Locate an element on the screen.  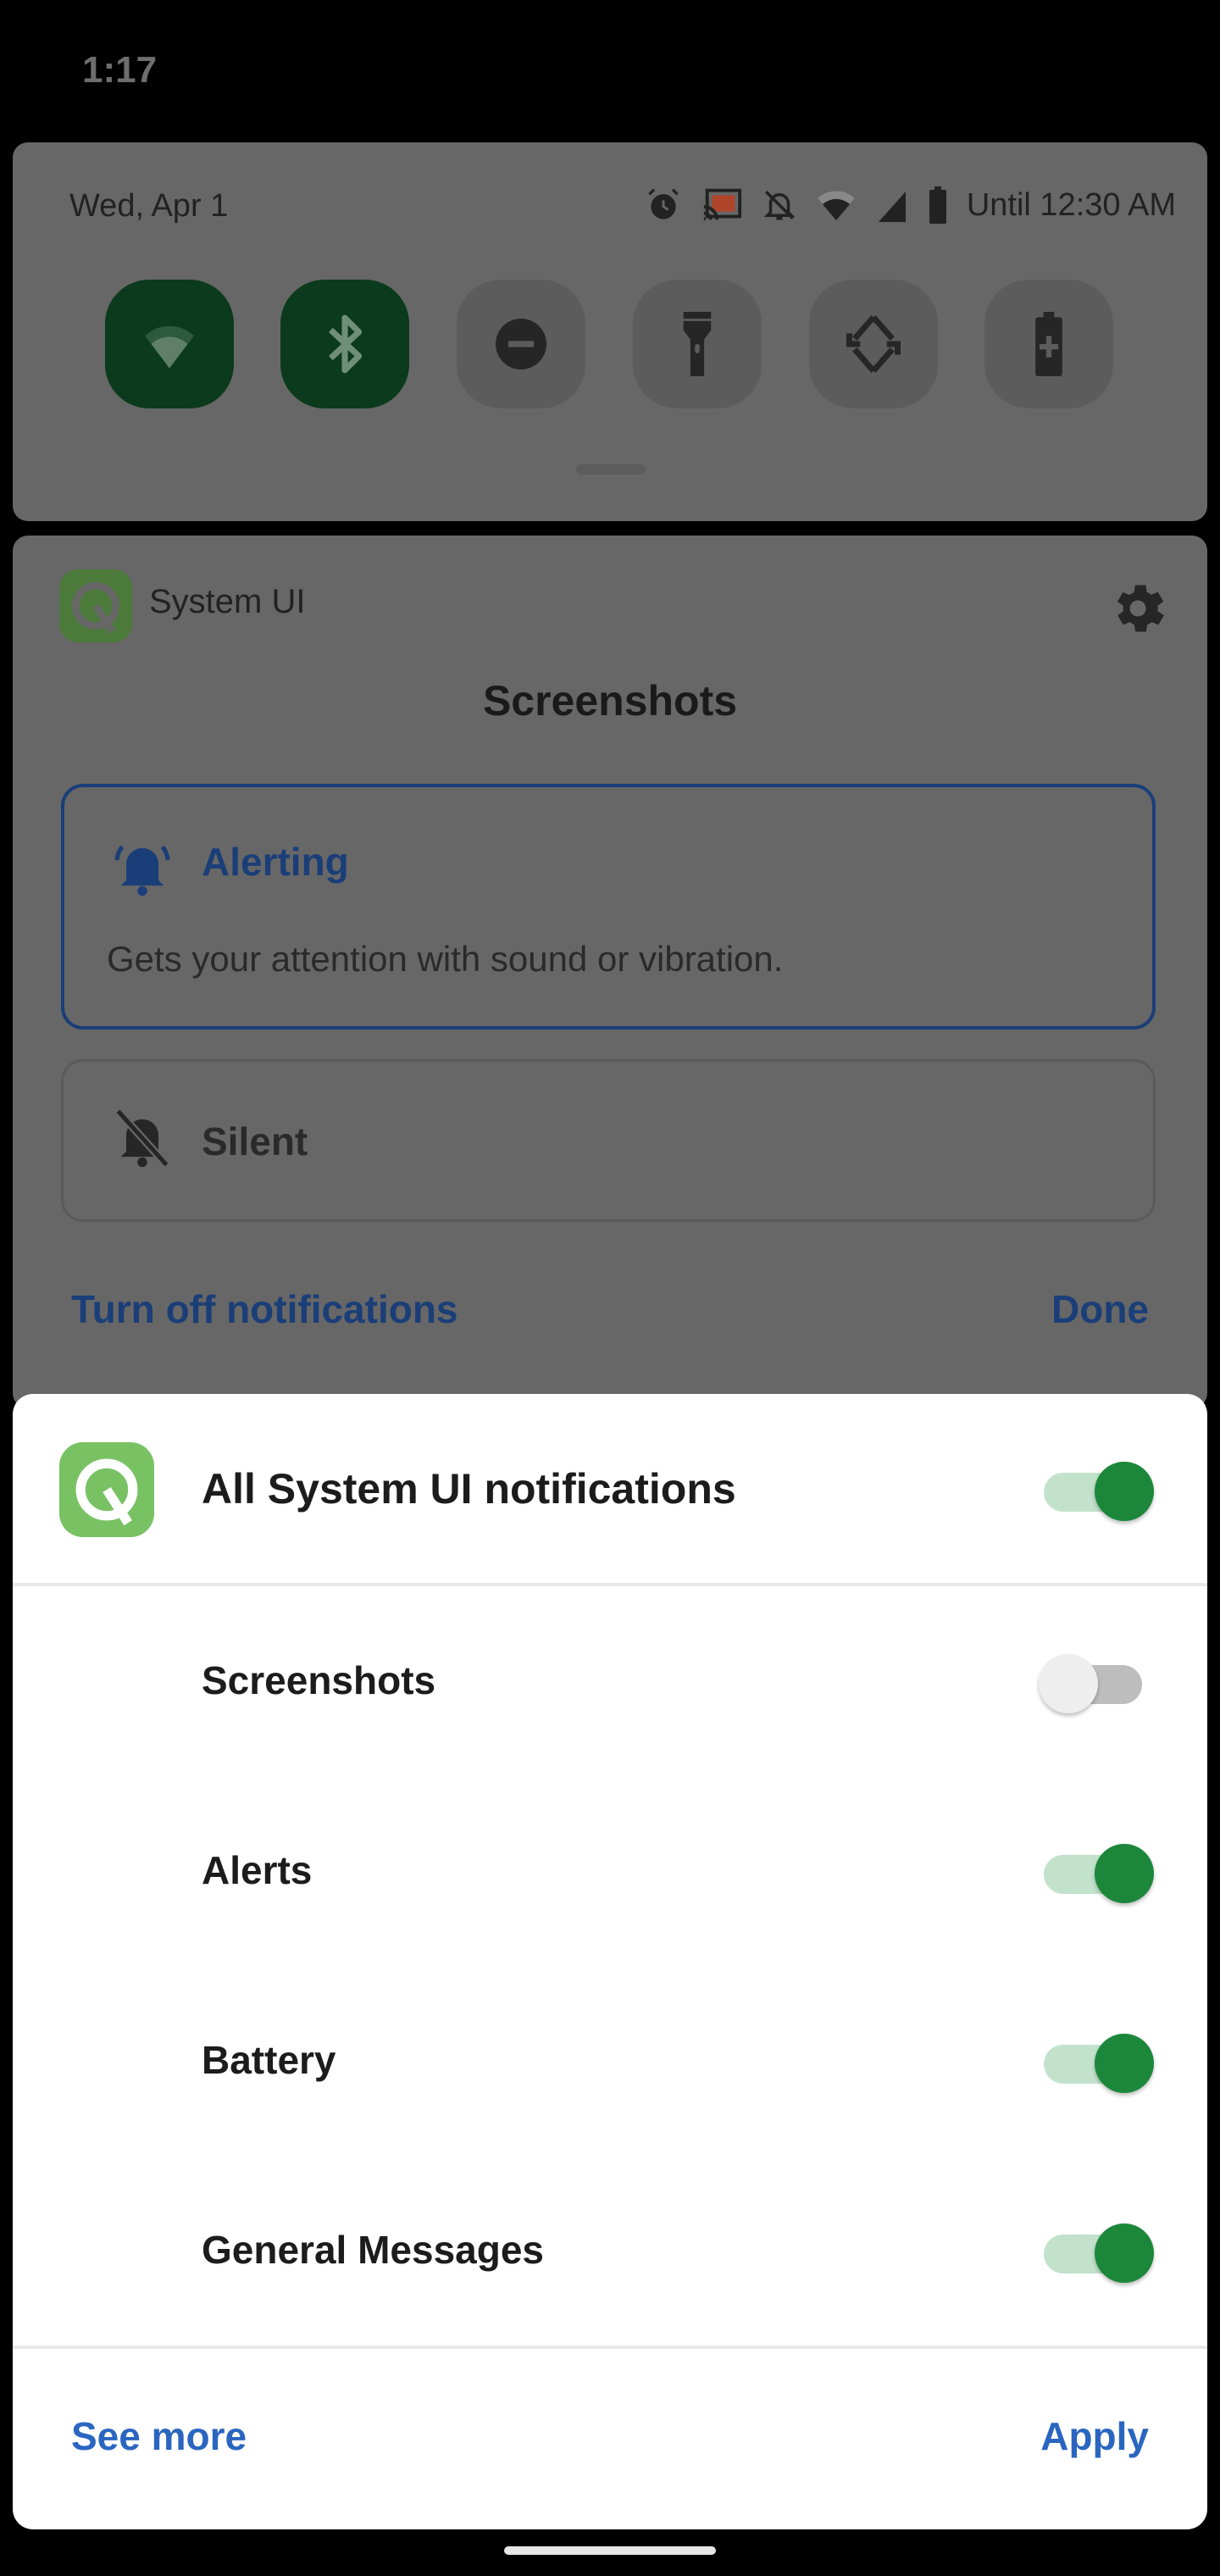
tile-flashlight is located at coordinates (697, 344).